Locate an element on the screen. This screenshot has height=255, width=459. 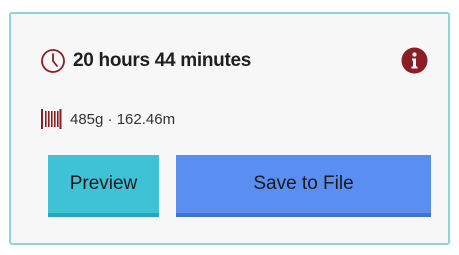
filament-spool-icon is located at coordinates (51, 119).